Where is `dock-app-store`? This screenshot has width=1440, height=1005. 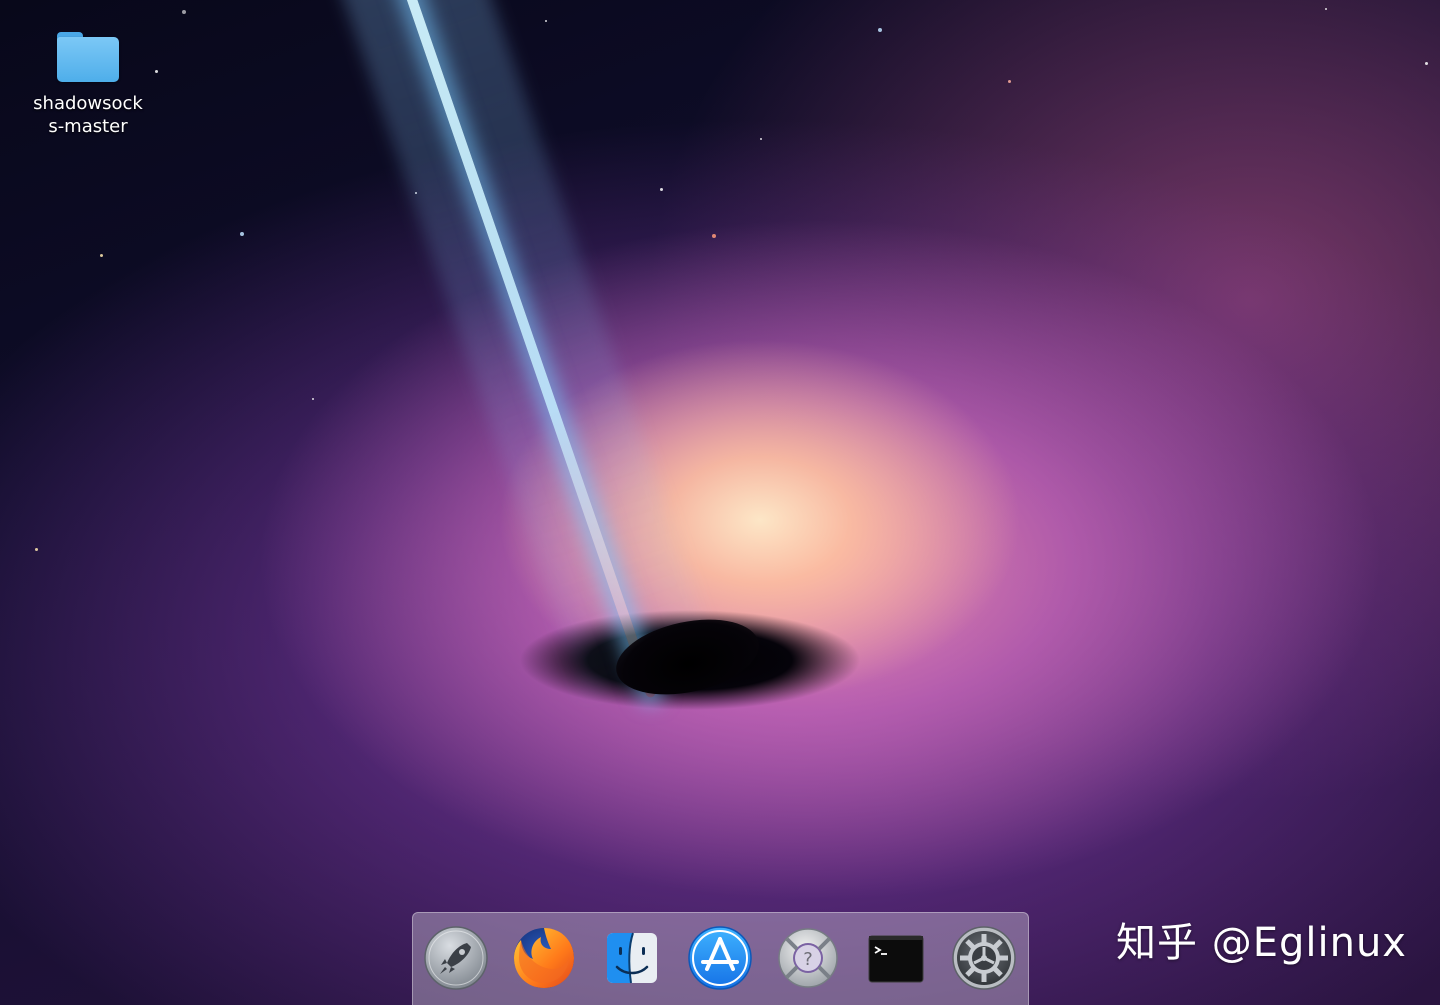 dock-app-store is located at coordinates (720, 958).